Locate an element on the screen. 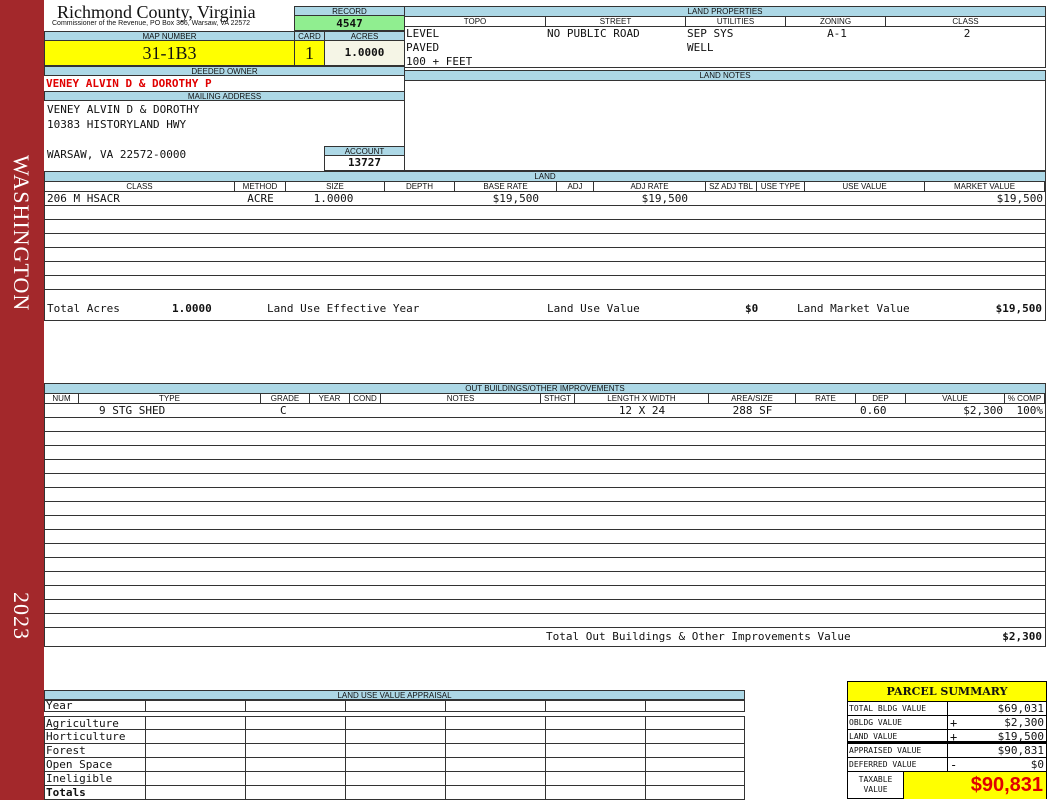  column-header: UTILITIES is located at coordinates (736, 21).